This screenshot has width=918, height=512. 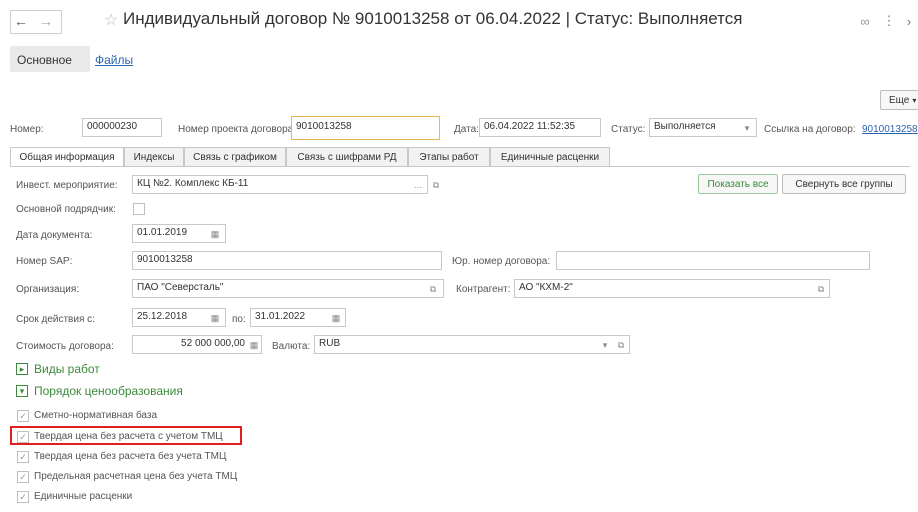 I want to click on show-all-label: Показать все, so click(x=738, y=184).